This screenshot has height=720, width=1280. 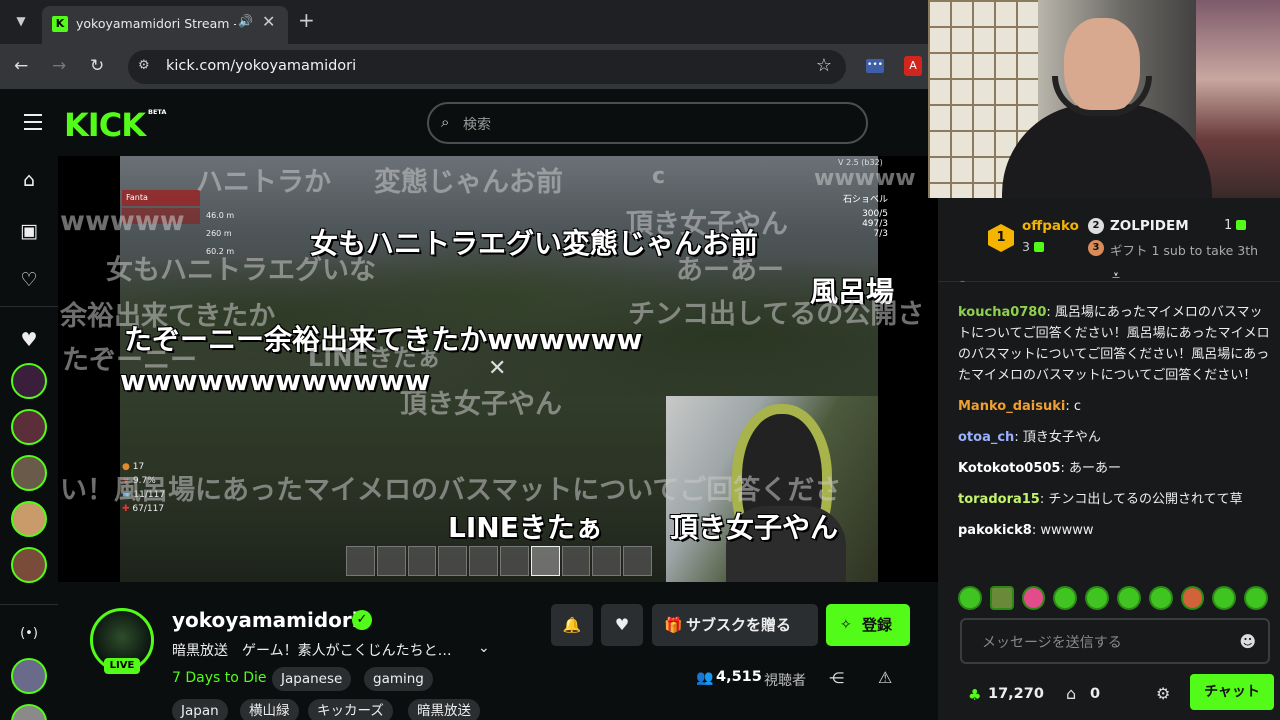 What do you see at coordinates (1002, 312) in the screenshot?
I see `chat-username: koucha0780` at bounding box center [1002, 312].